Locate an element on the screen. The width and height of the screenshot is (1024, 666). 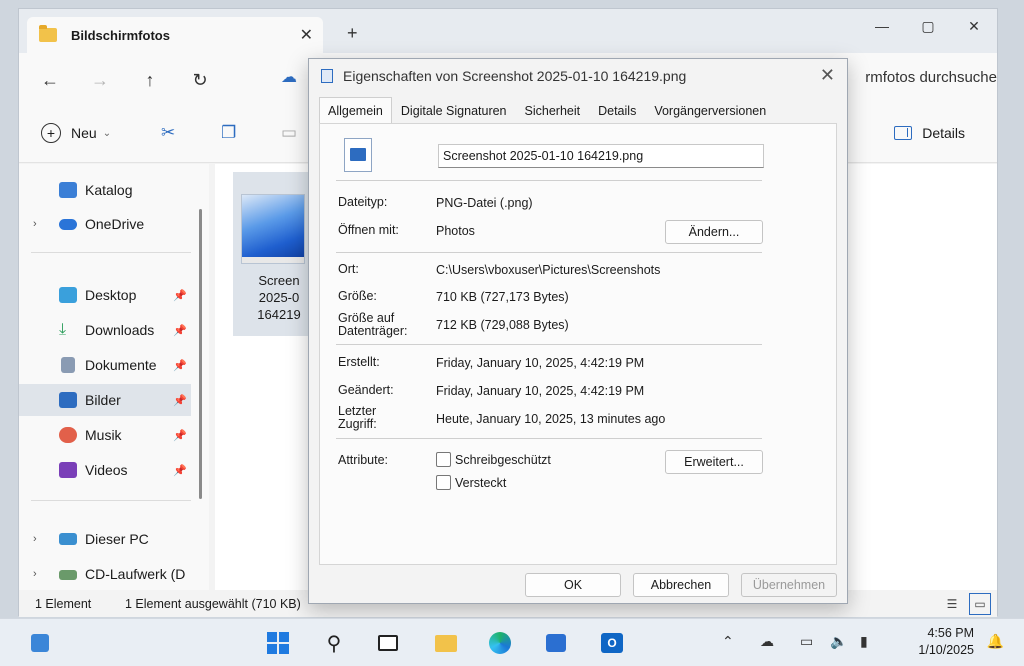
store-icon is located at coordinates (556, 643).